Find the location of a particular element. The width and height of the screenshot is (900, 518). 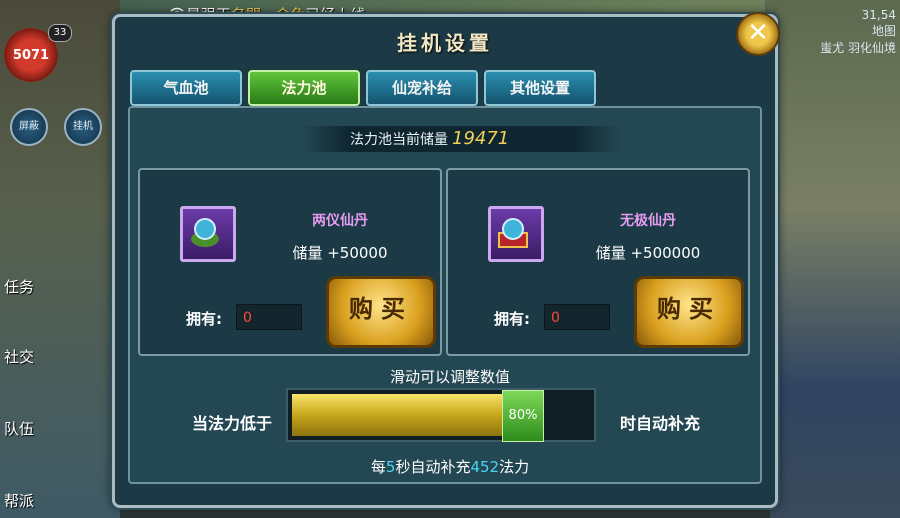

stock-label: 法力池当前储量 is located at coordinates (399, 140).